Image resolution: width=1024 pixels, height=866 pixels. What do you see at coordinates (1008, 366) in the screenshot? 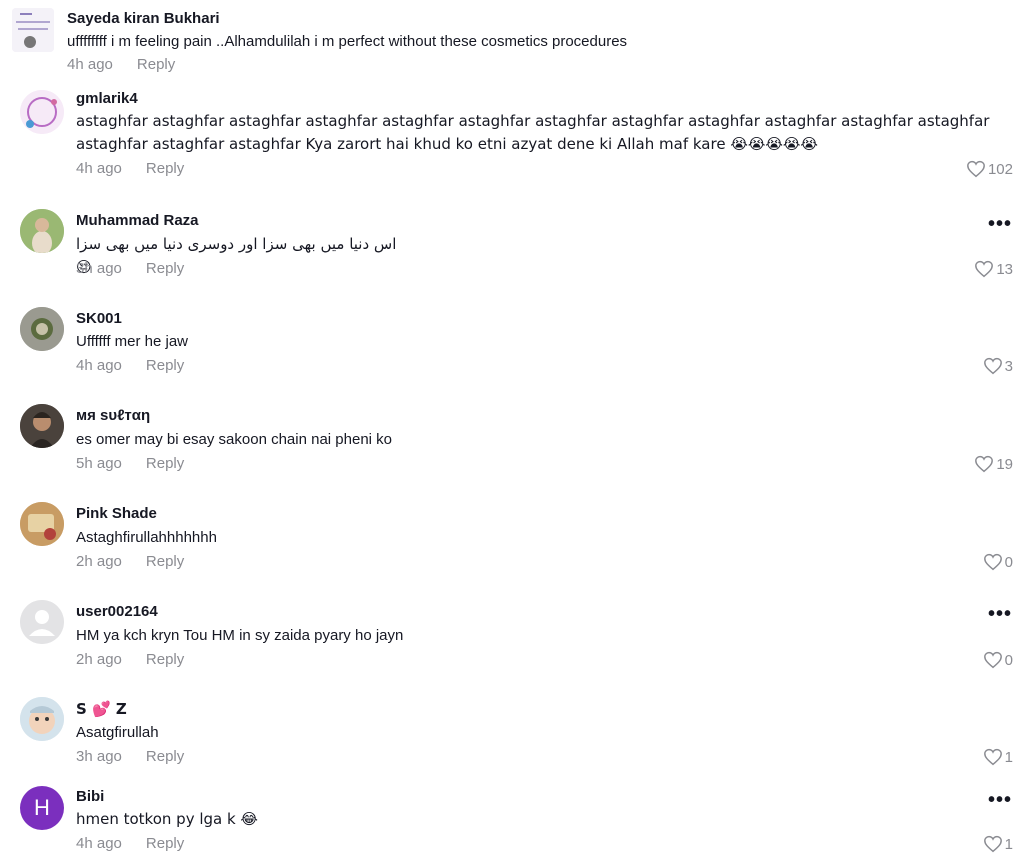
I see `like-count: 3` at bounding box center [1008, 366].